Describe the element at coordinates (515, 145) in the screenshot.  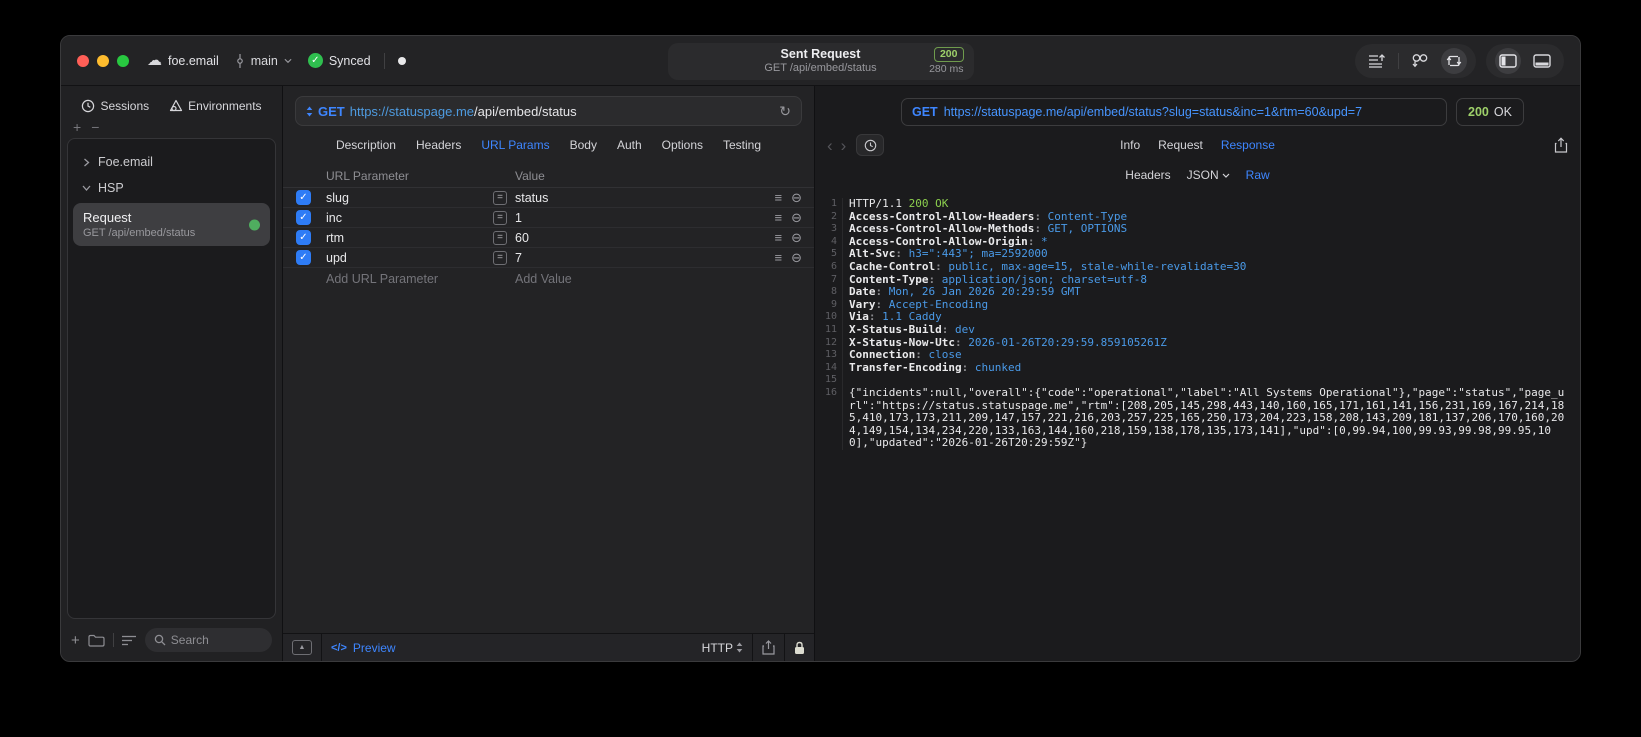
I see `request-tab-url-params: URL Params` at that location.